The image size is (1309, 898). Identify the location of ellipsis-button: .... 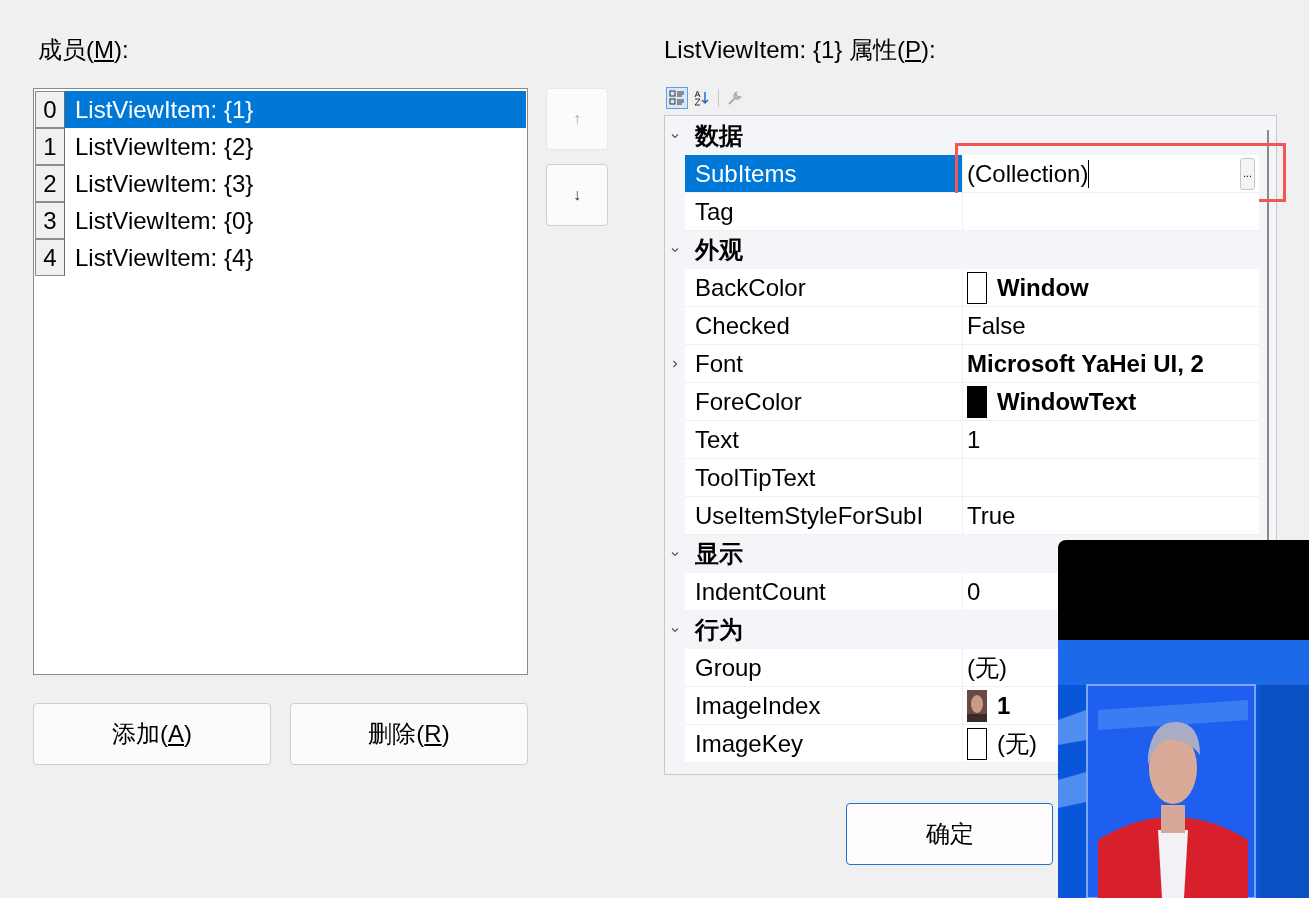
(1247, 173).